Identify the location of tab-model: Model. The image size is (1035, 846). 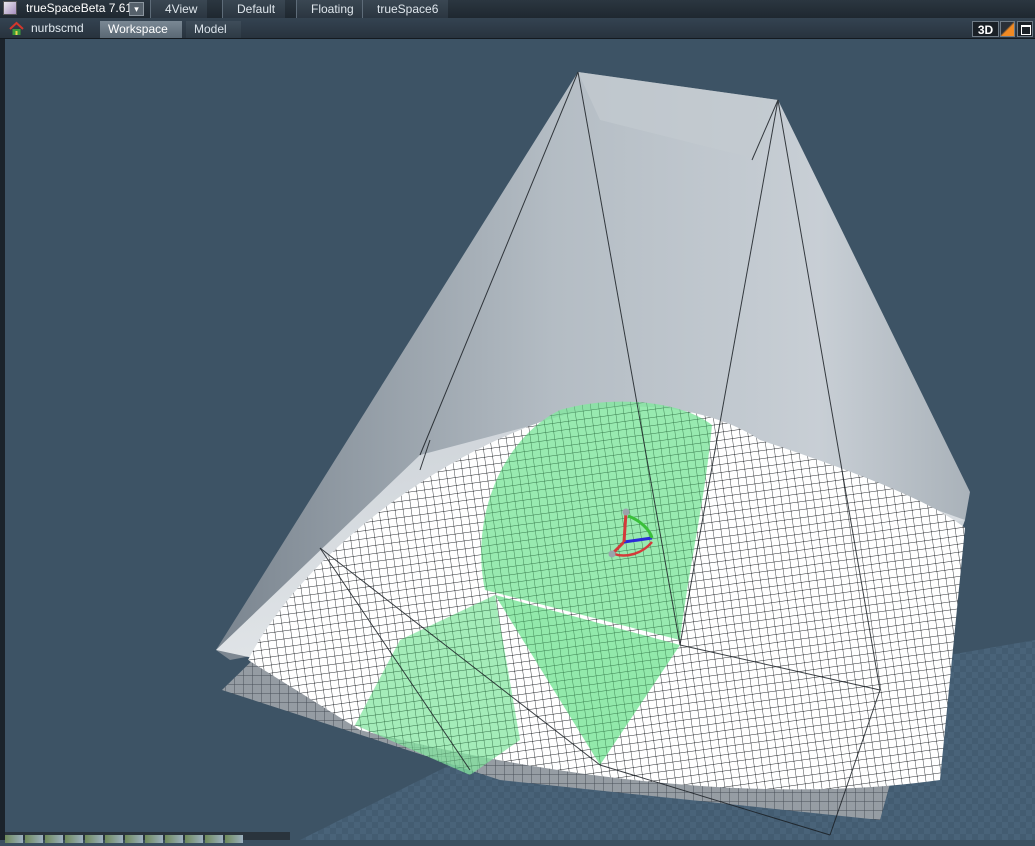
(213, 29).